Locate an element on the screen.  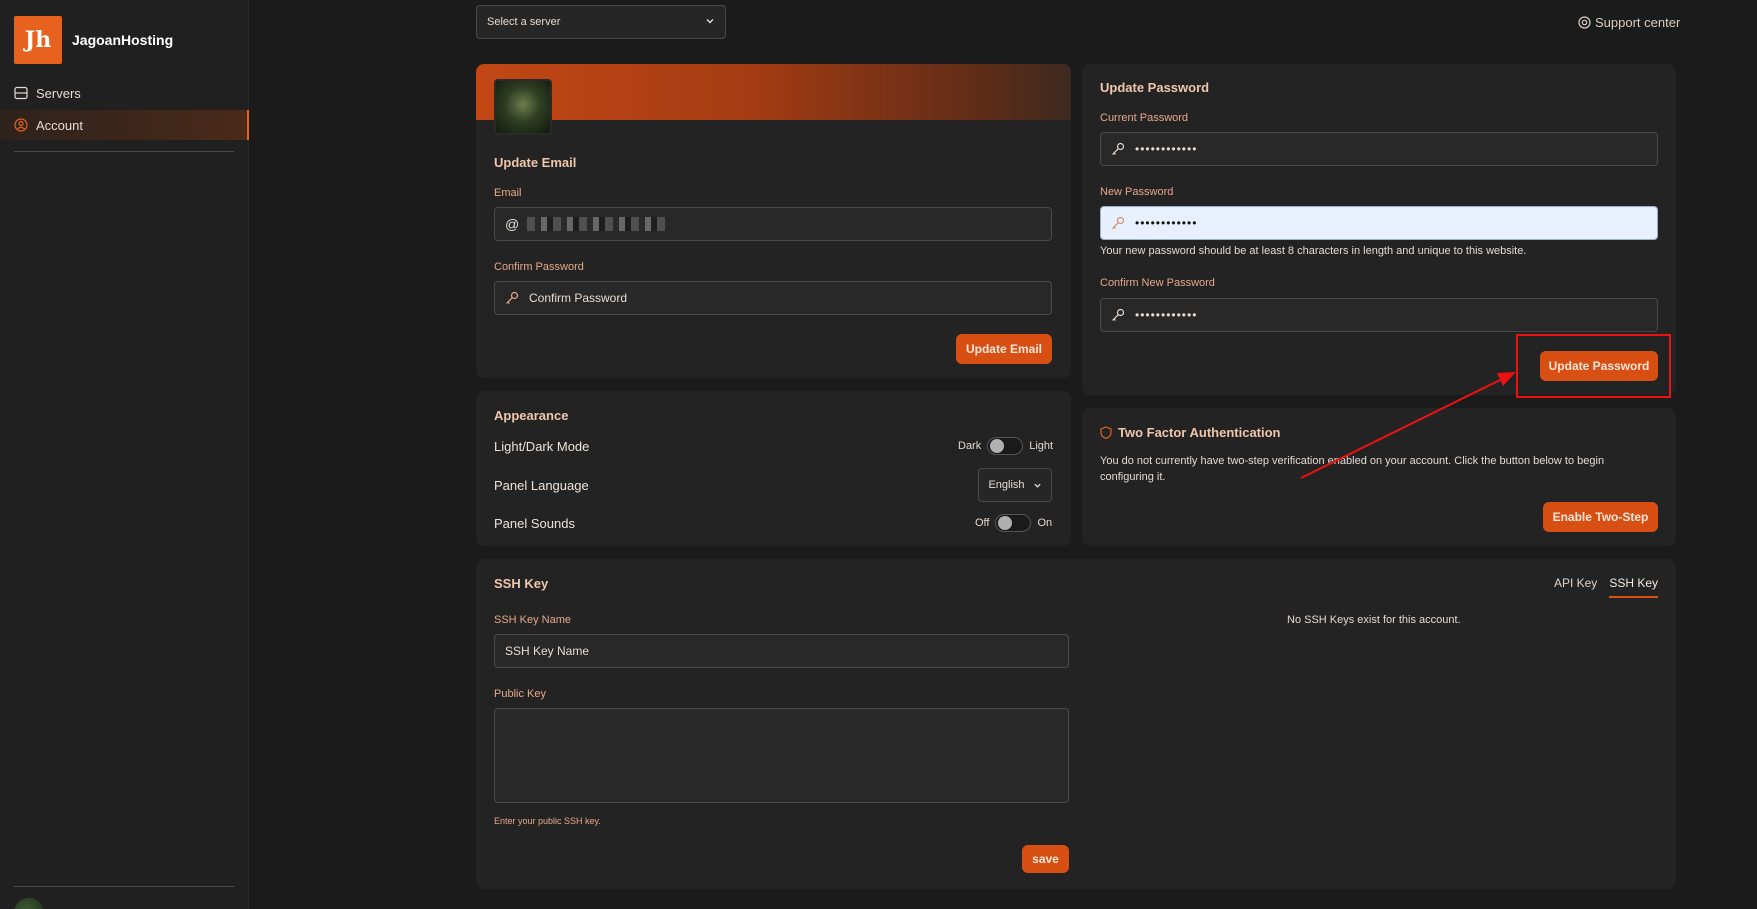
lifebuoy-icon is located at coordinates (1584, 22).